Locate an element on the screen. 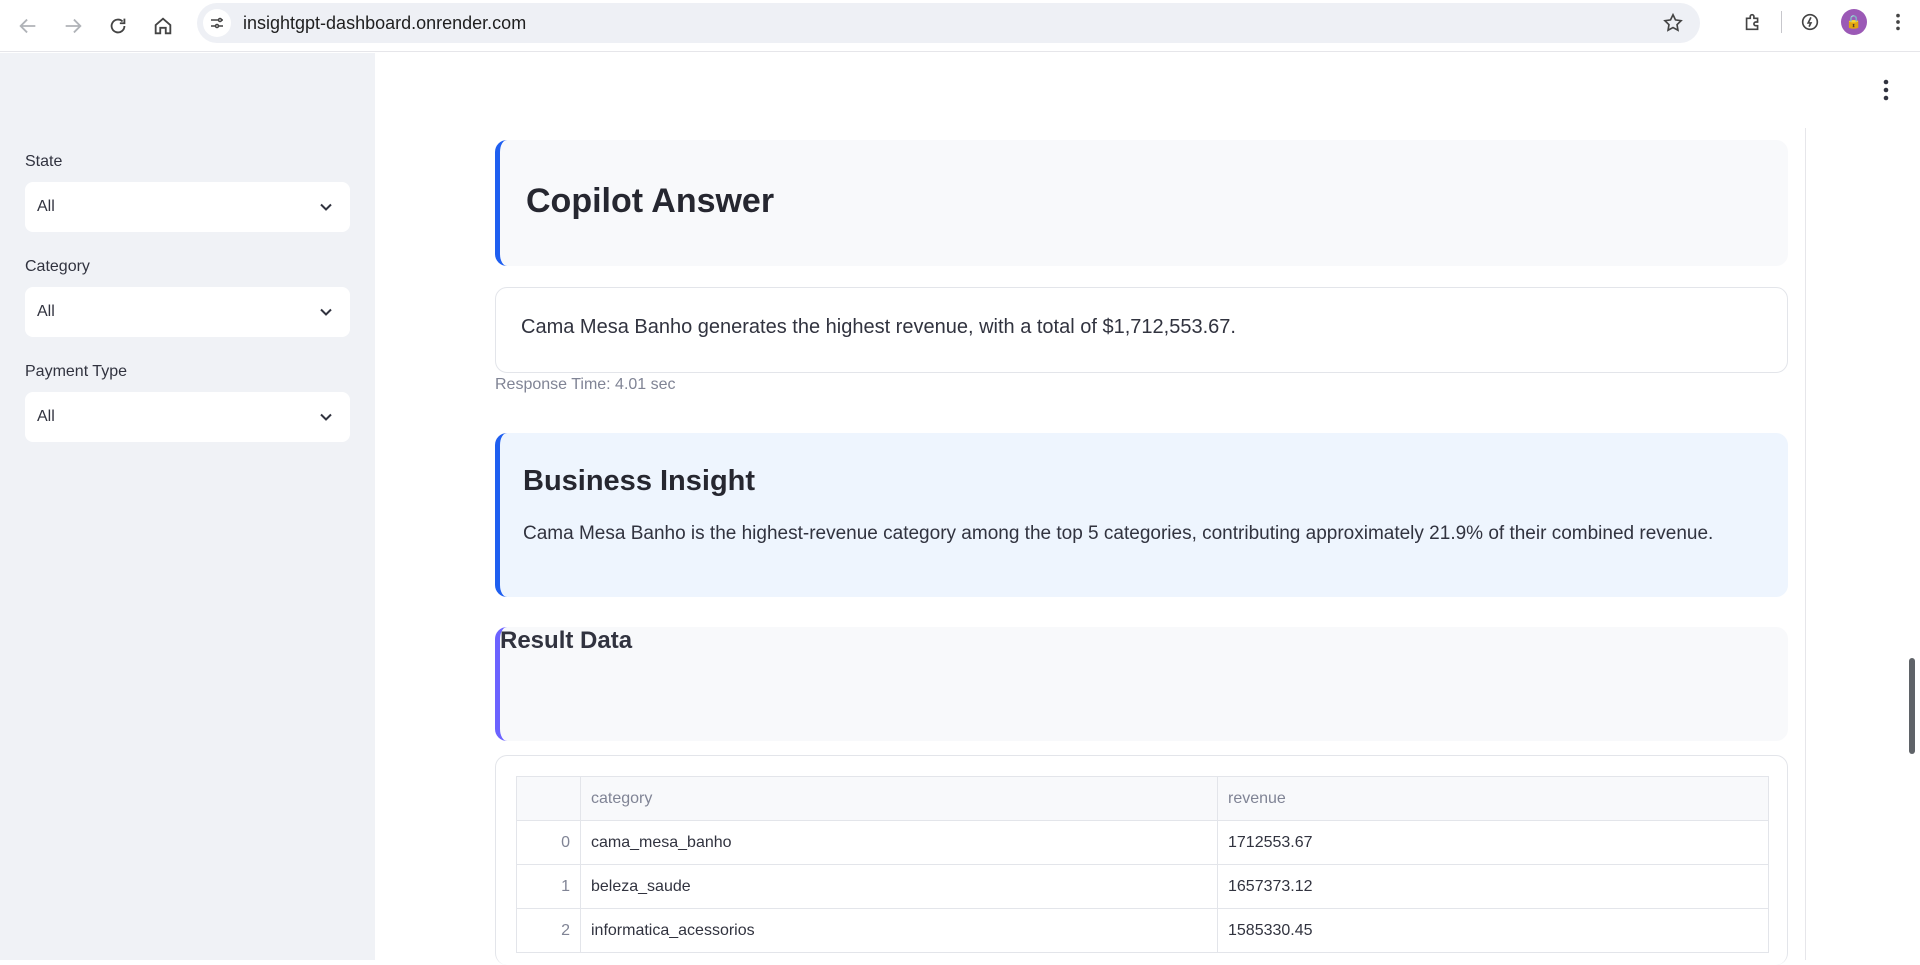 Image resolution: width=1920 pixels, height=965 pixels. content-divider is located at coordinates (1805, 544).